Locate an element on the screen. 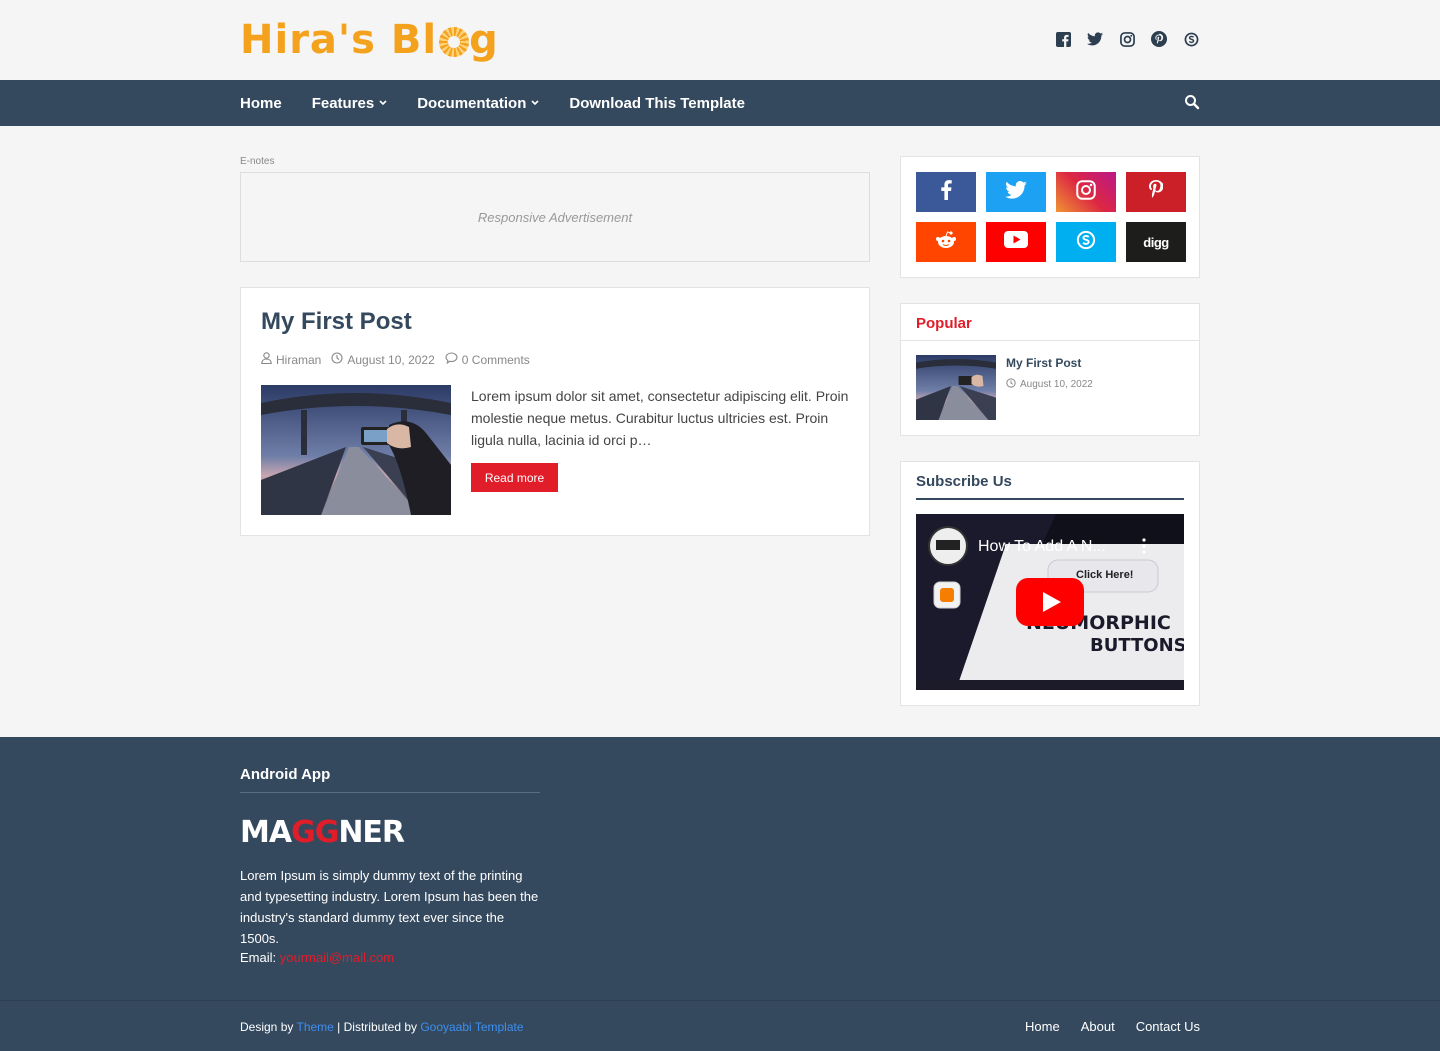 Image resolution: width=1440 pixels, height=1051 pixels. nav-item-home: Home is located at coordinates (261, 103).